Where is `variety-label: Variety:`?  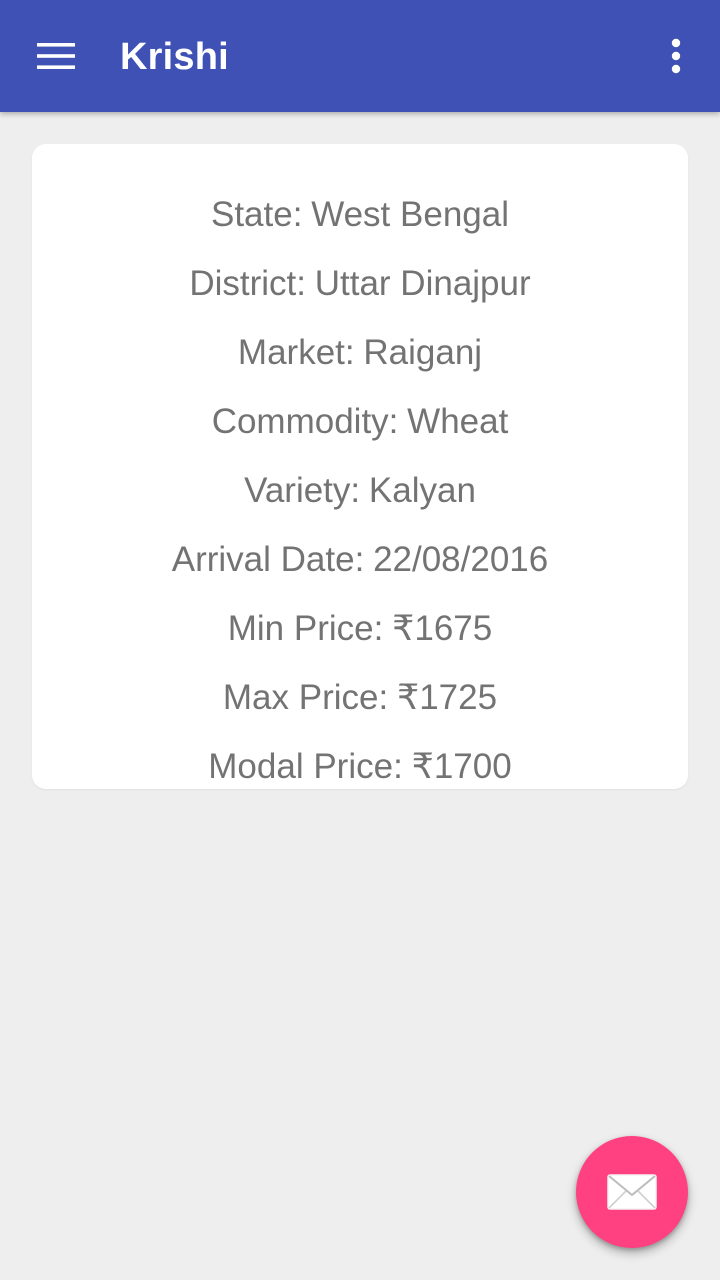
variety-label: Variety: is located at coordinates (302, 490).